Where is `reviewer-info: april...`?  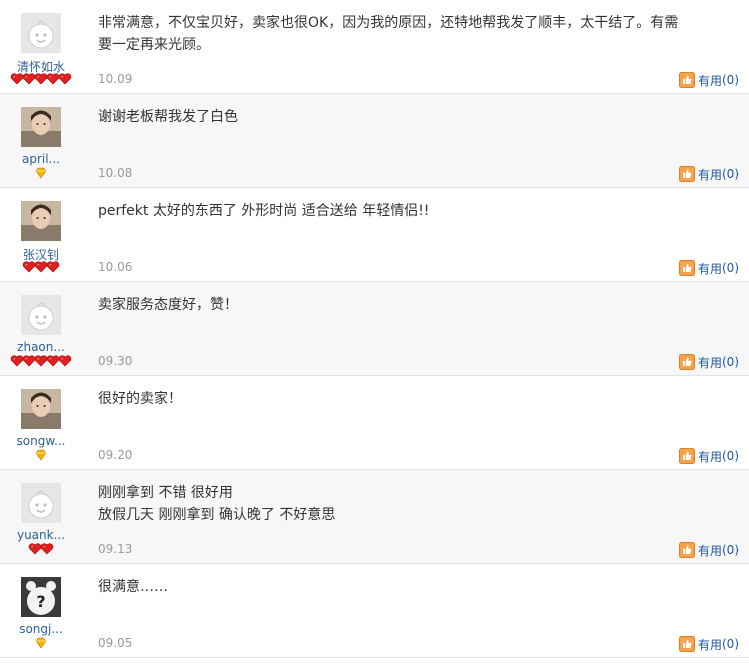
reviewer-info: april... is located at coordinates (41, 140).